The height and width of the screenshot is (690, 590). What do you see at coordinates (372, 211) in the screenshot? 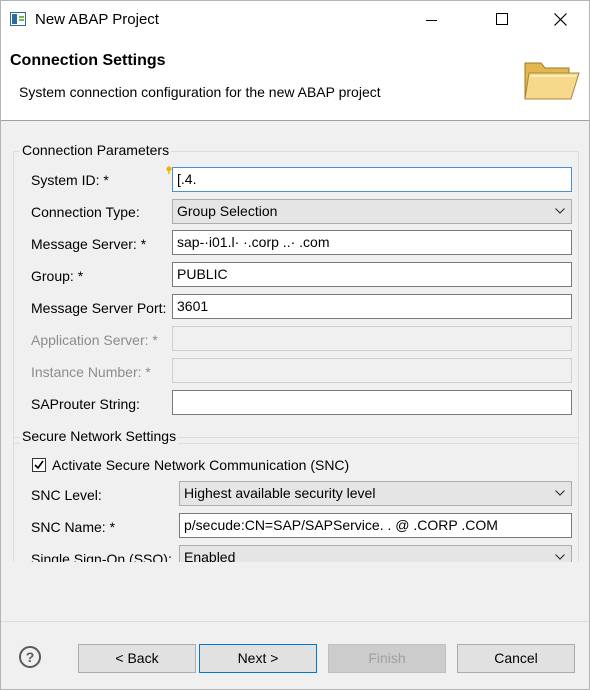
I see `connection-type-select: Group Selection` at bounding box center [372, 211].